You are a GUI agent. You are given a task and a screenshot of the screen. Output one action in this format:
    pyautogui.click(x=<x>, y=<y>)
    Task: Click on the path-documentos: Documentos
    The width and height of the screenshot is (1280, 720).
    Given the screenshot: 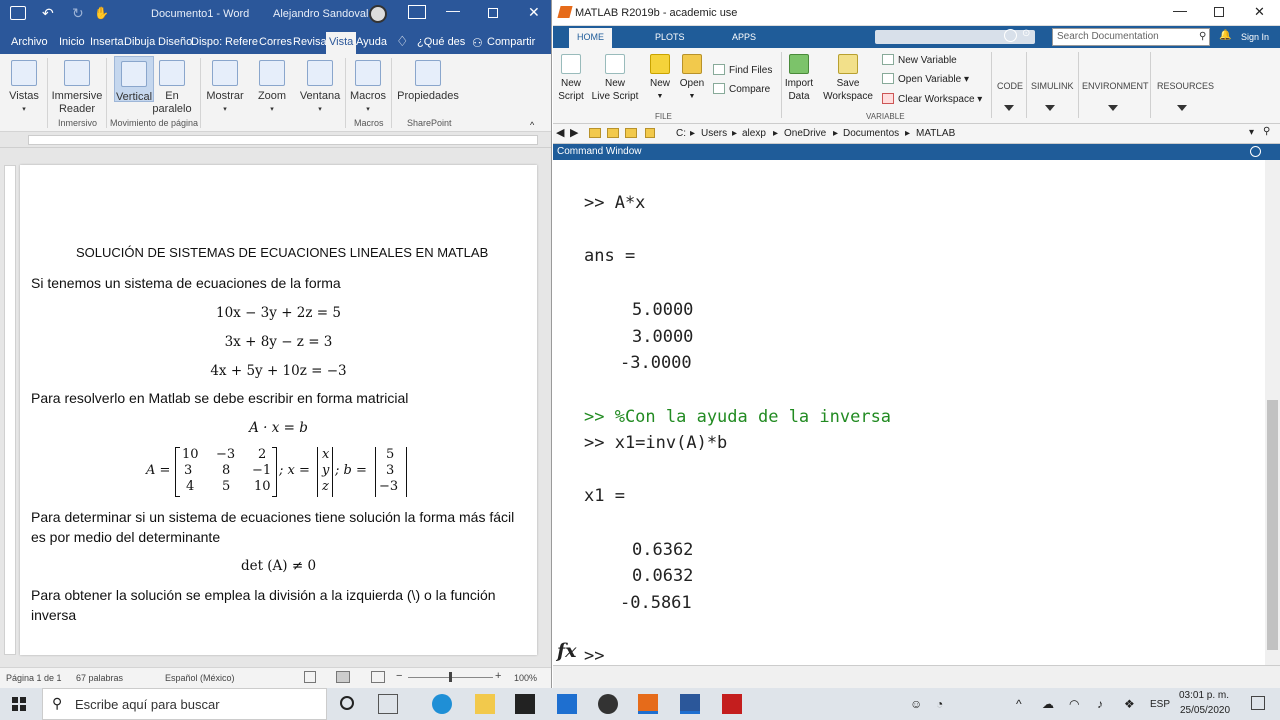 What is the action you would take?
    pyautogui.click(x=871, y=133)
    